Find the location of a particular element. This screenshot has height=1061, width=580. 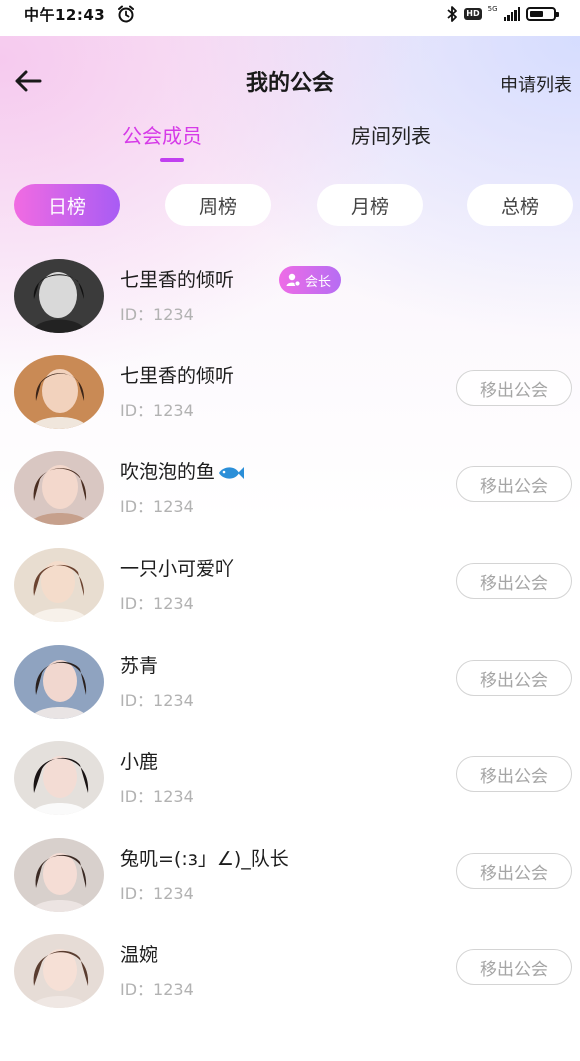

member-name: 吹泡泡的鱼 is located at coordinates (182, 470).